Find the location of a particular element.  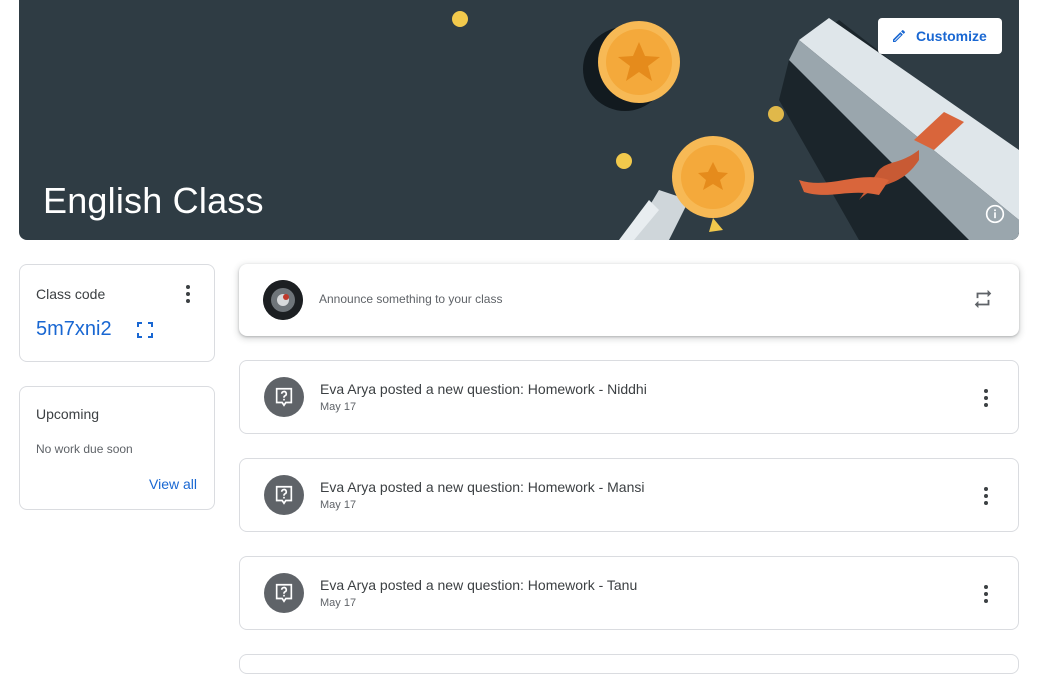

info-icon is located at coordinates (995, 214).